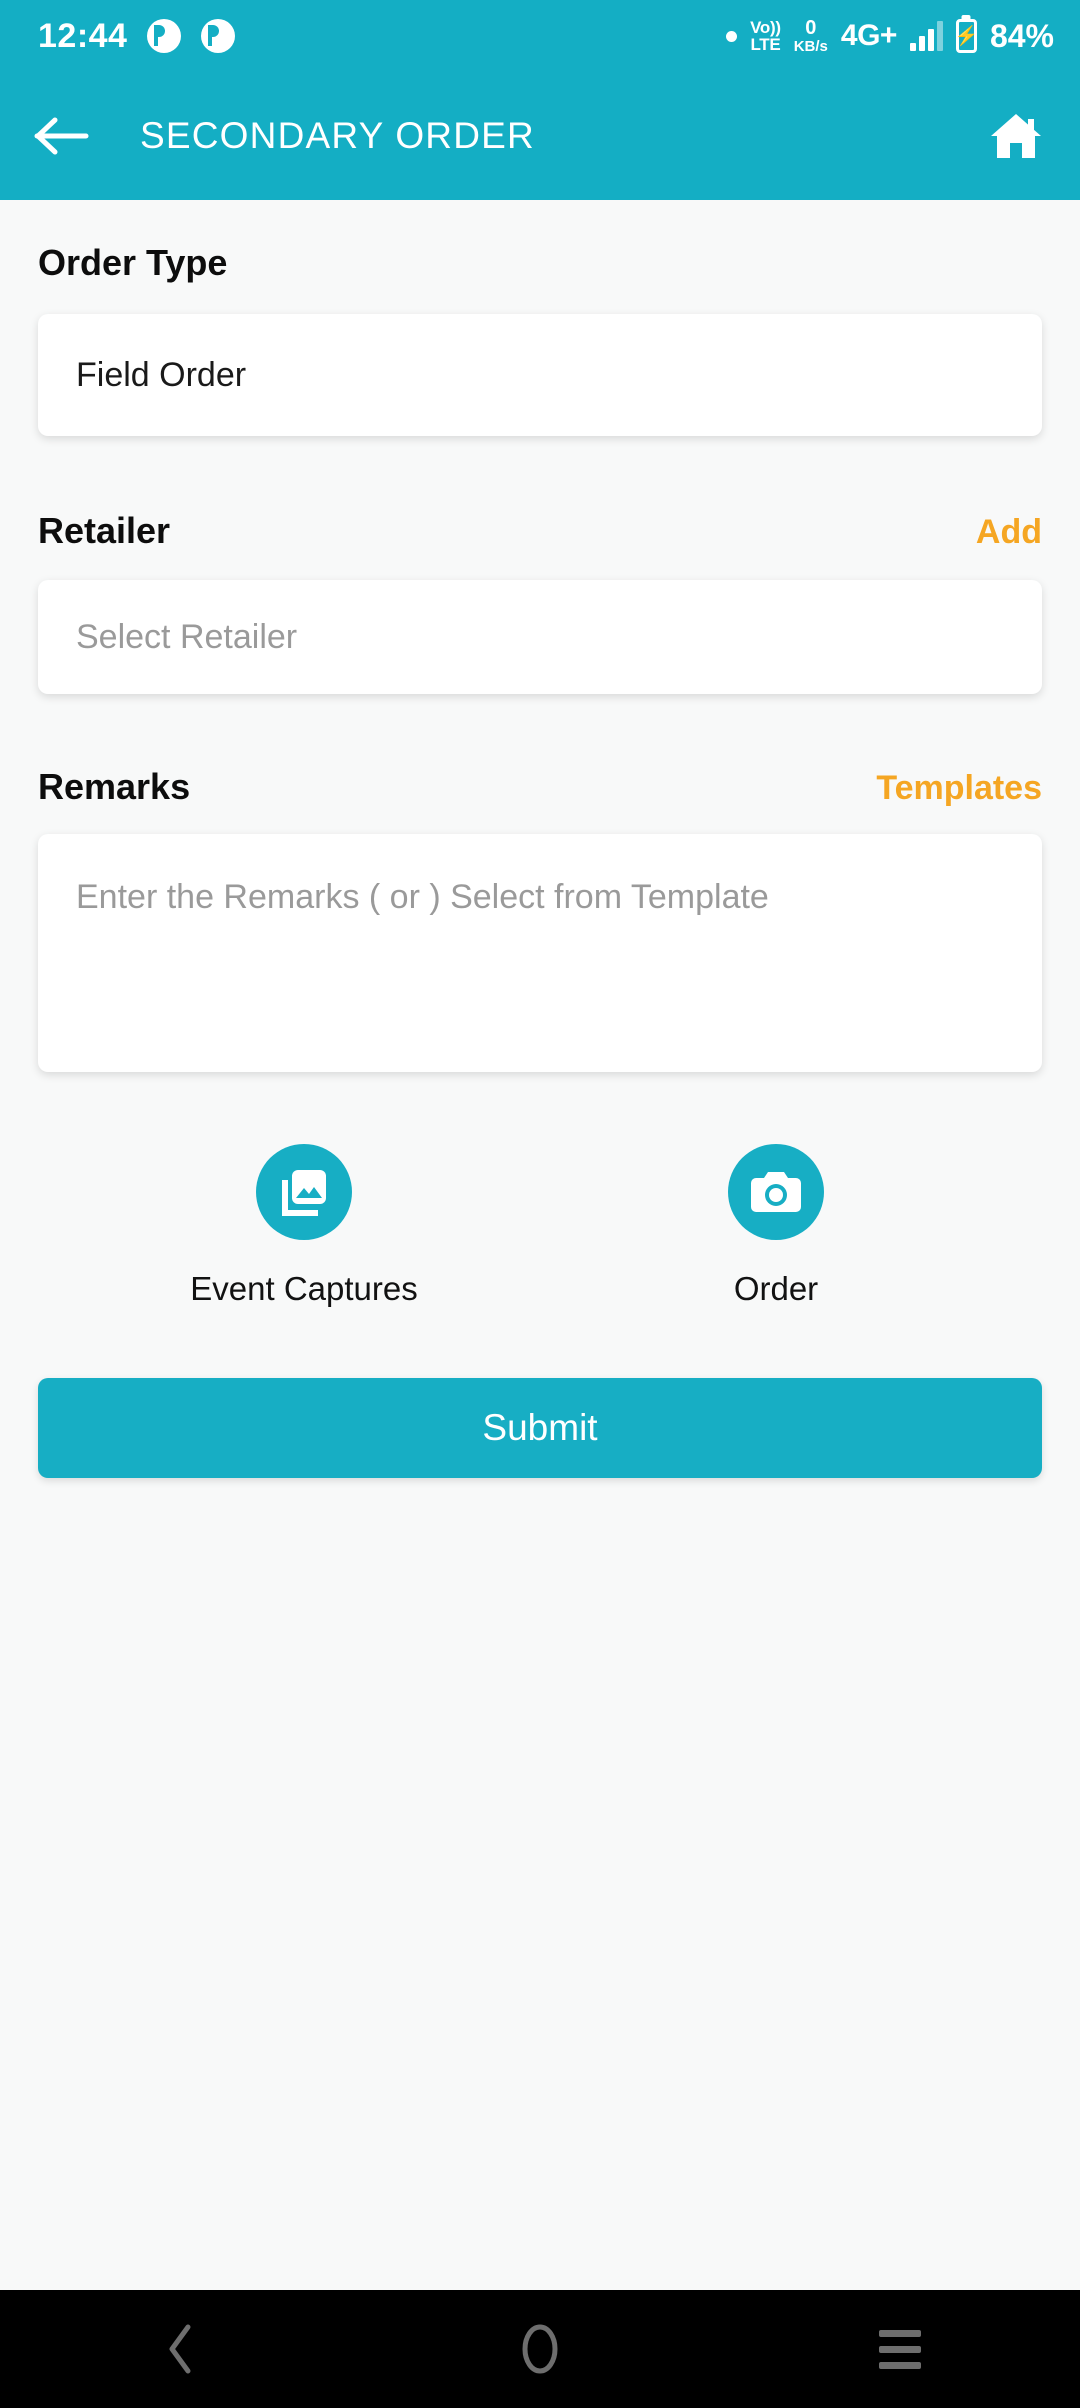 The image size is (1080, 2408). What do you see at coordinates (540, 531) in the screenshot?
I see `retailer-header: Retailer Add` at bounding box center [540, 531].